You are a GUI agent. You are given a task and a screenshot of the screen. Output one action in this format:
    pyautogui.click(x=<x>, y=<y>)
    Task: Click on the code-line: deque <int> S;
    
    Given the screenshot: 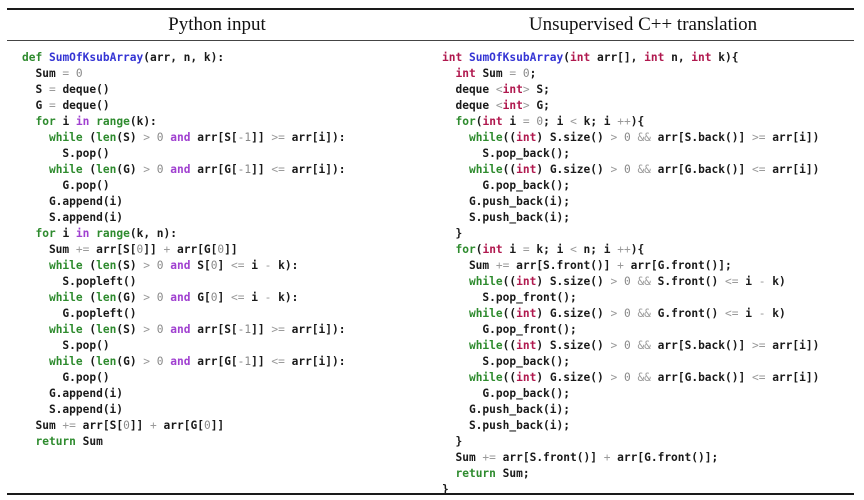 What is the action you would take?
    pyautogui.click(x=630, y=90)
    